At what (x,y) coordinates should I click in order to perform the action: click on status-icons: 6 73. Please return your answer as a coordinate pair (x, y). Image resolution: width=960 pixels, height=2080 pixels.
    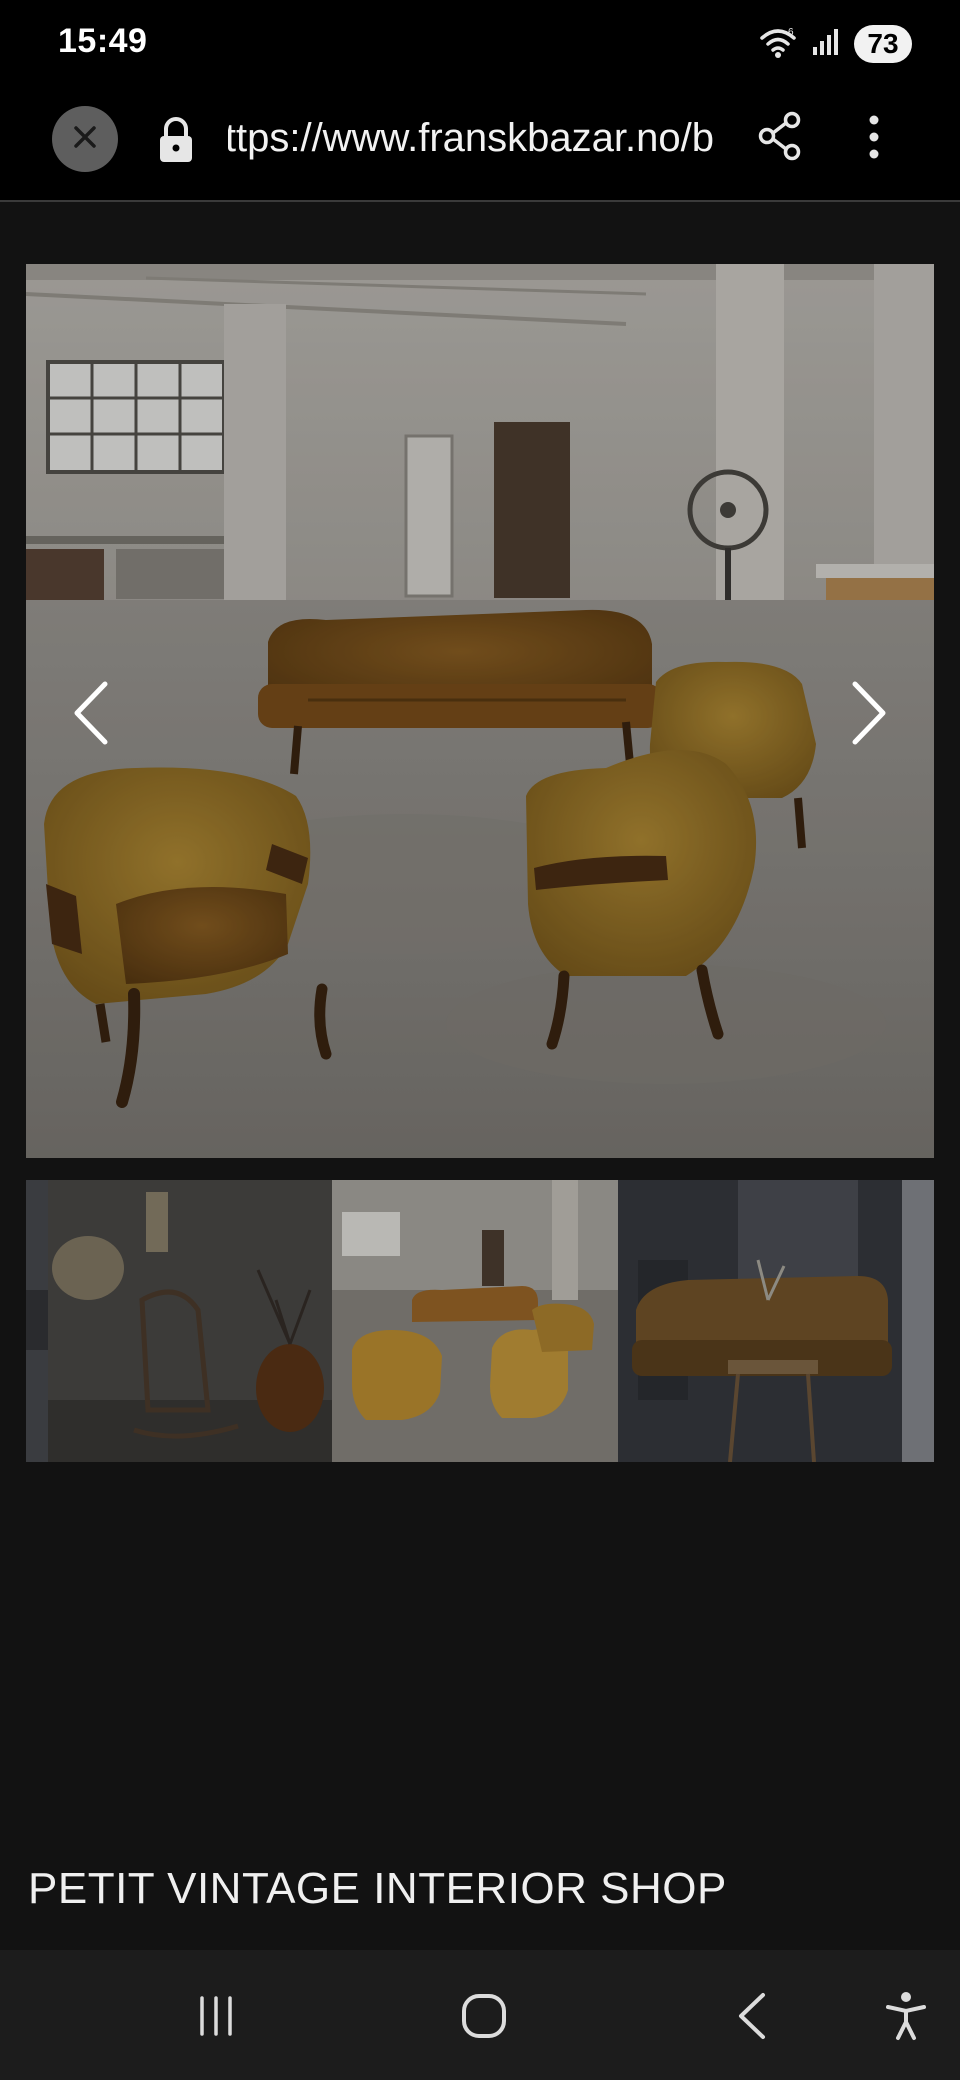
    Looking at the image, I should click on (835, 44).